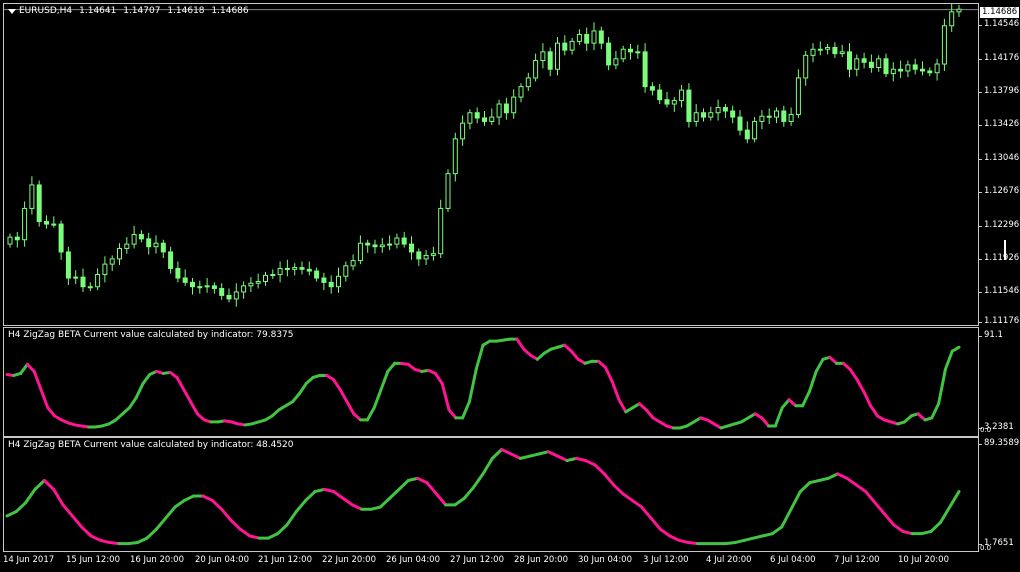 This screenshot has width=1020, height=572. I want to click on price-tick: 1.14546, so click(998, 24).